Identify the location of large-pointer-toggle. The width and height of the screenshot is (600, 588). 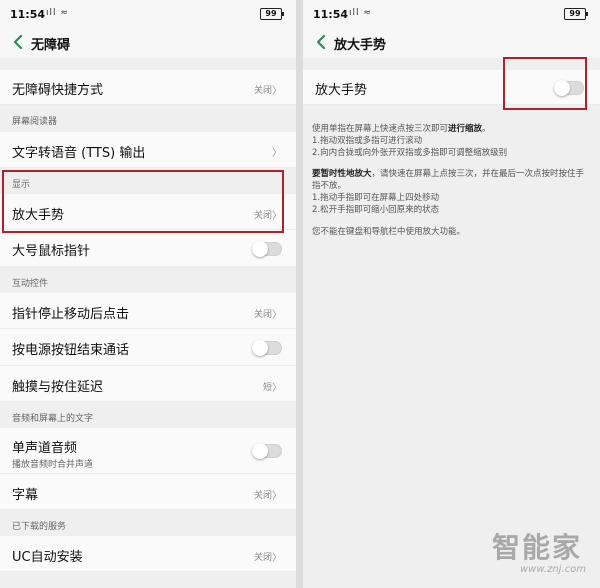
(267, 249).